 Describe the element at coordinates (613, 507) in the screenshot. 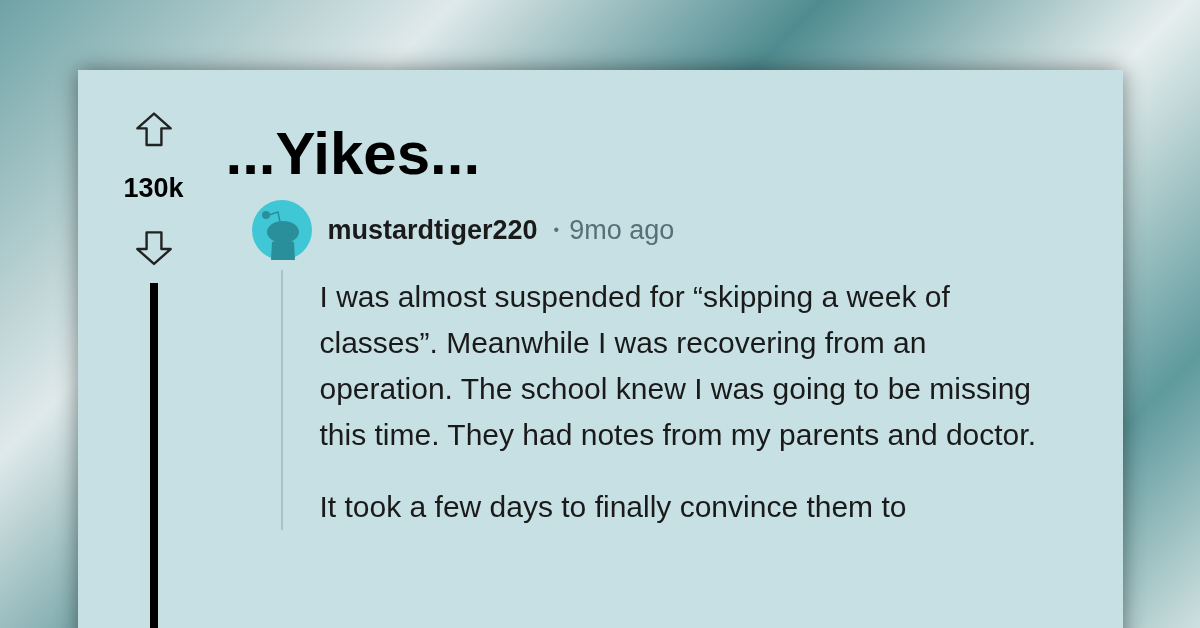

I see `comment-paragraph: It took a few days to finally convince them to` at that location.